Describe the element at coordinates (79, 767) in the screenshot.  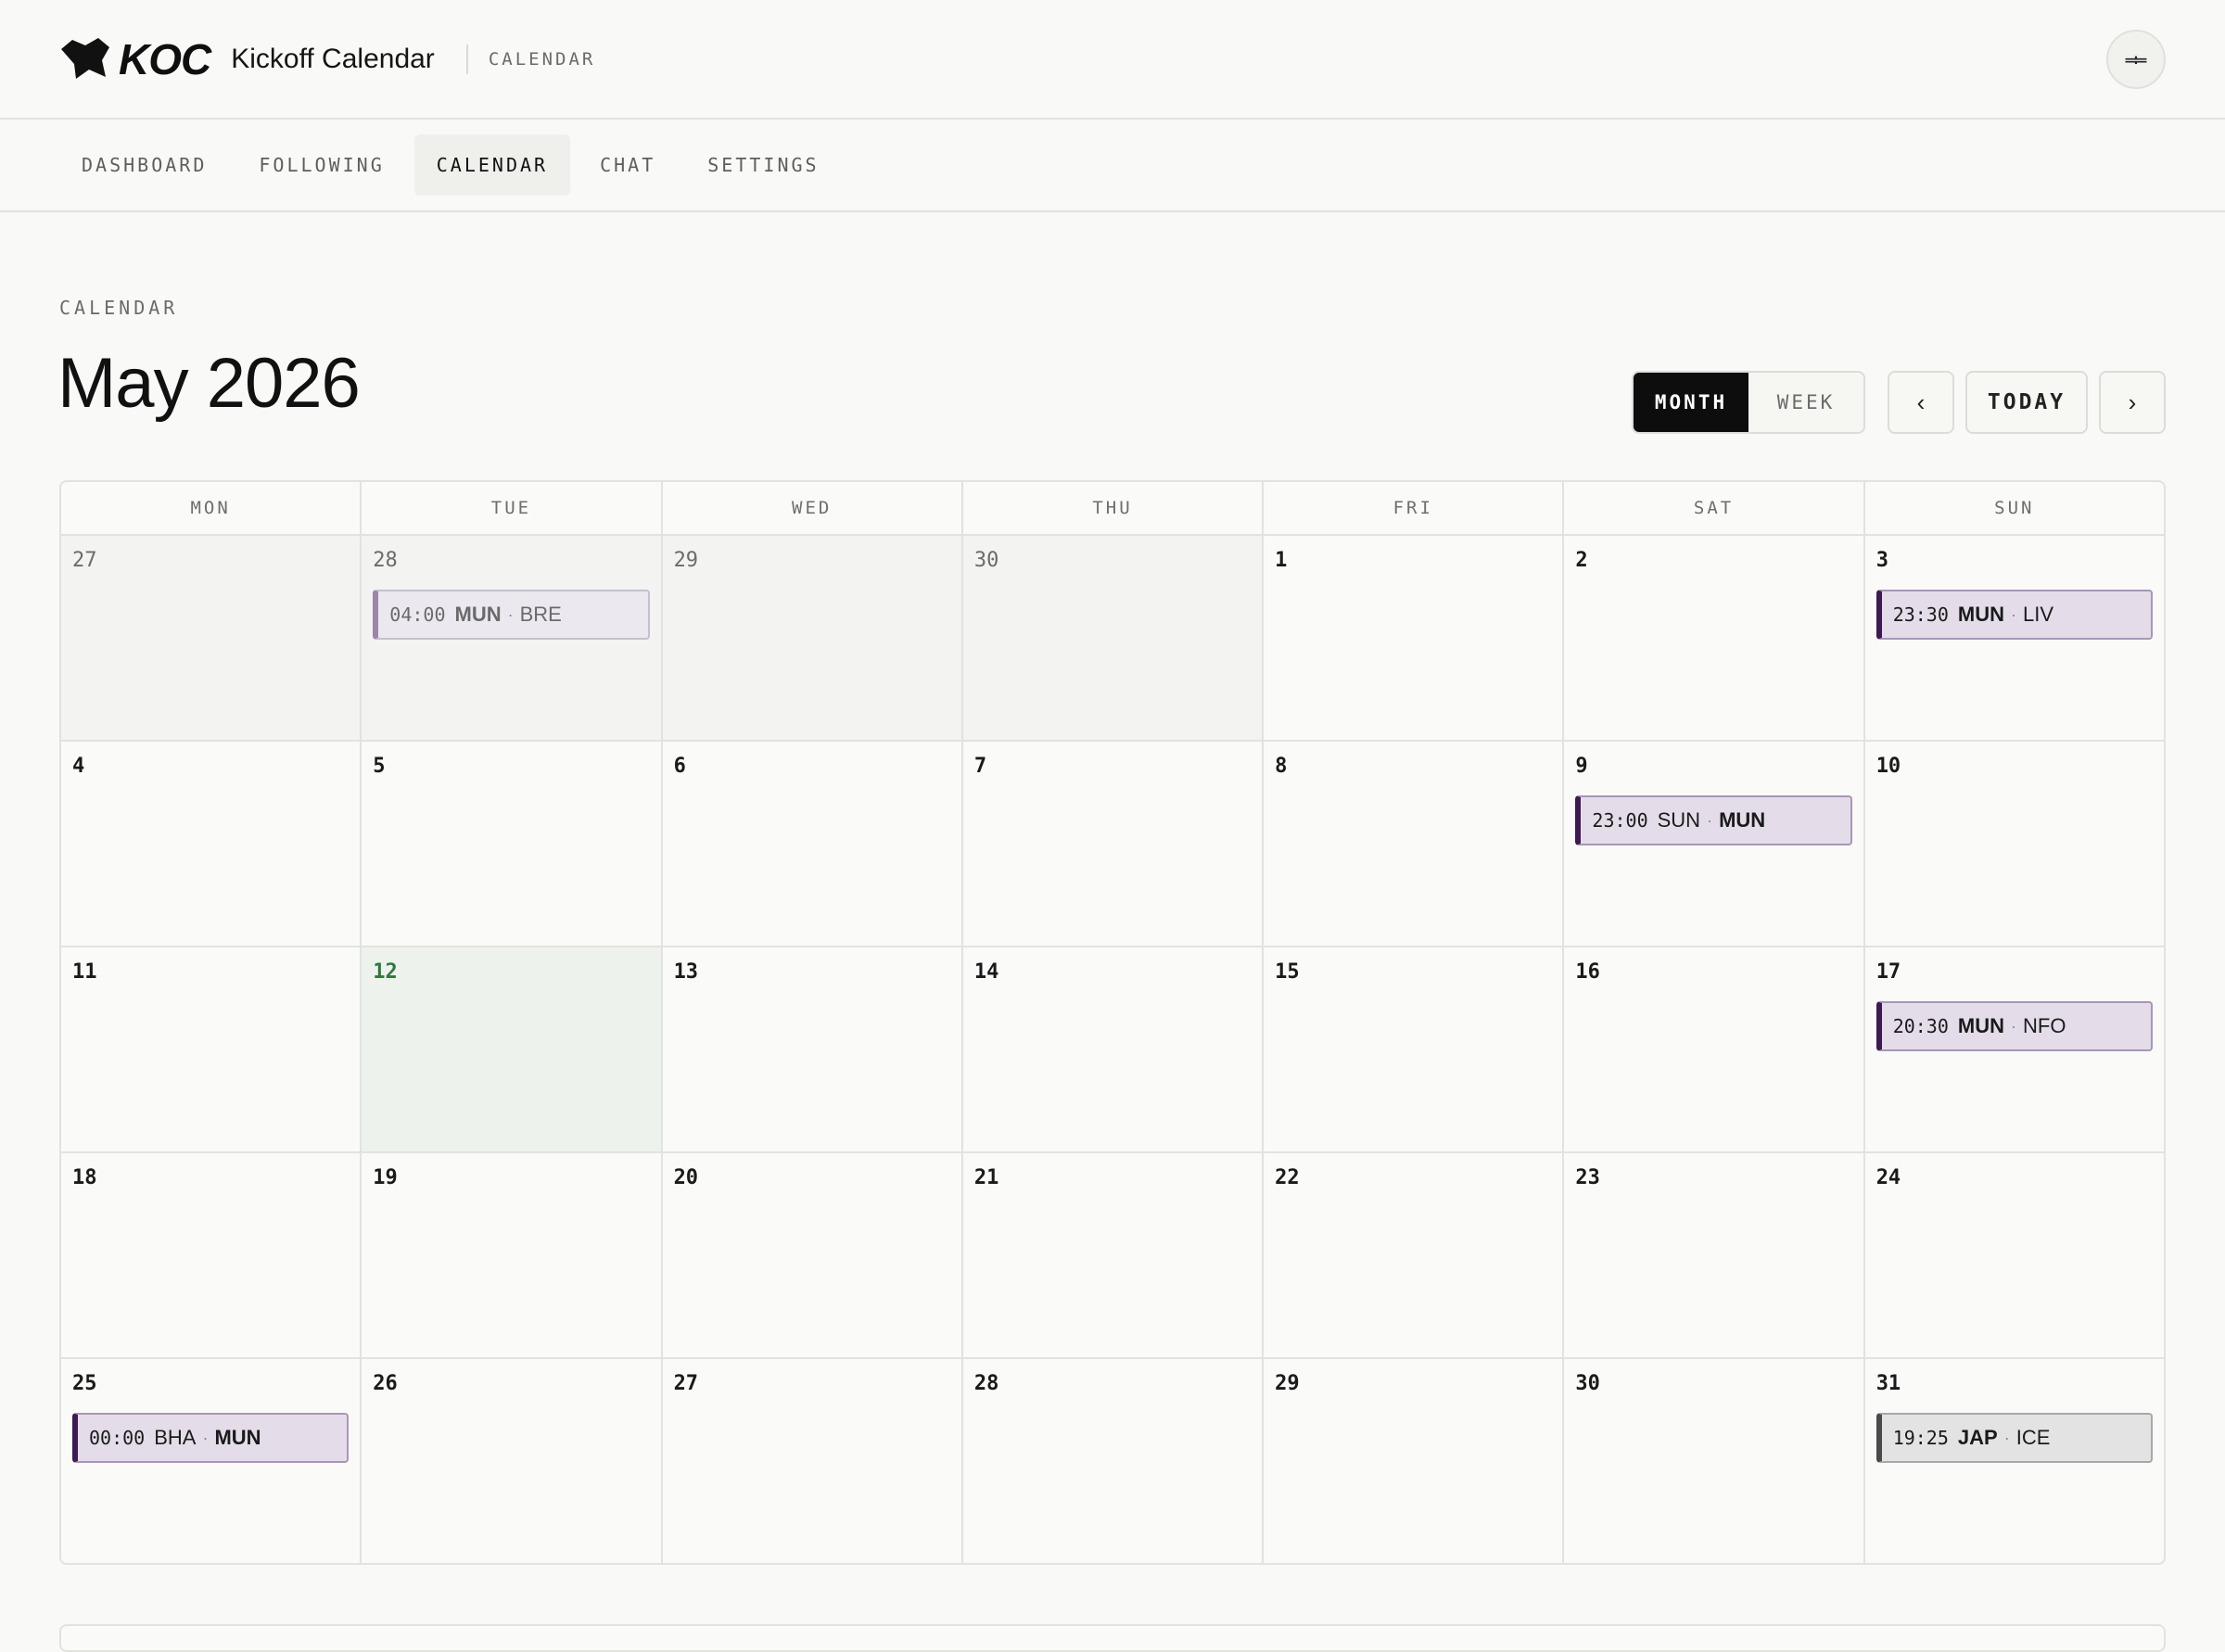
I see `day-number: 4` at that location.